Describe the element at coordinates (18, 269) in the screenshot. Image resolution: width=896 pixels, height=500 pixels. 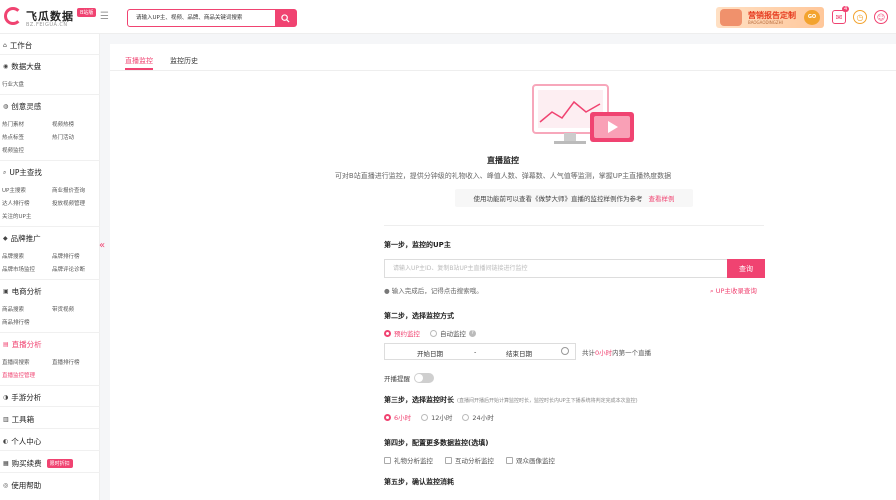
I see `nav-item-brand-market: 品牌市场监控` at that location.